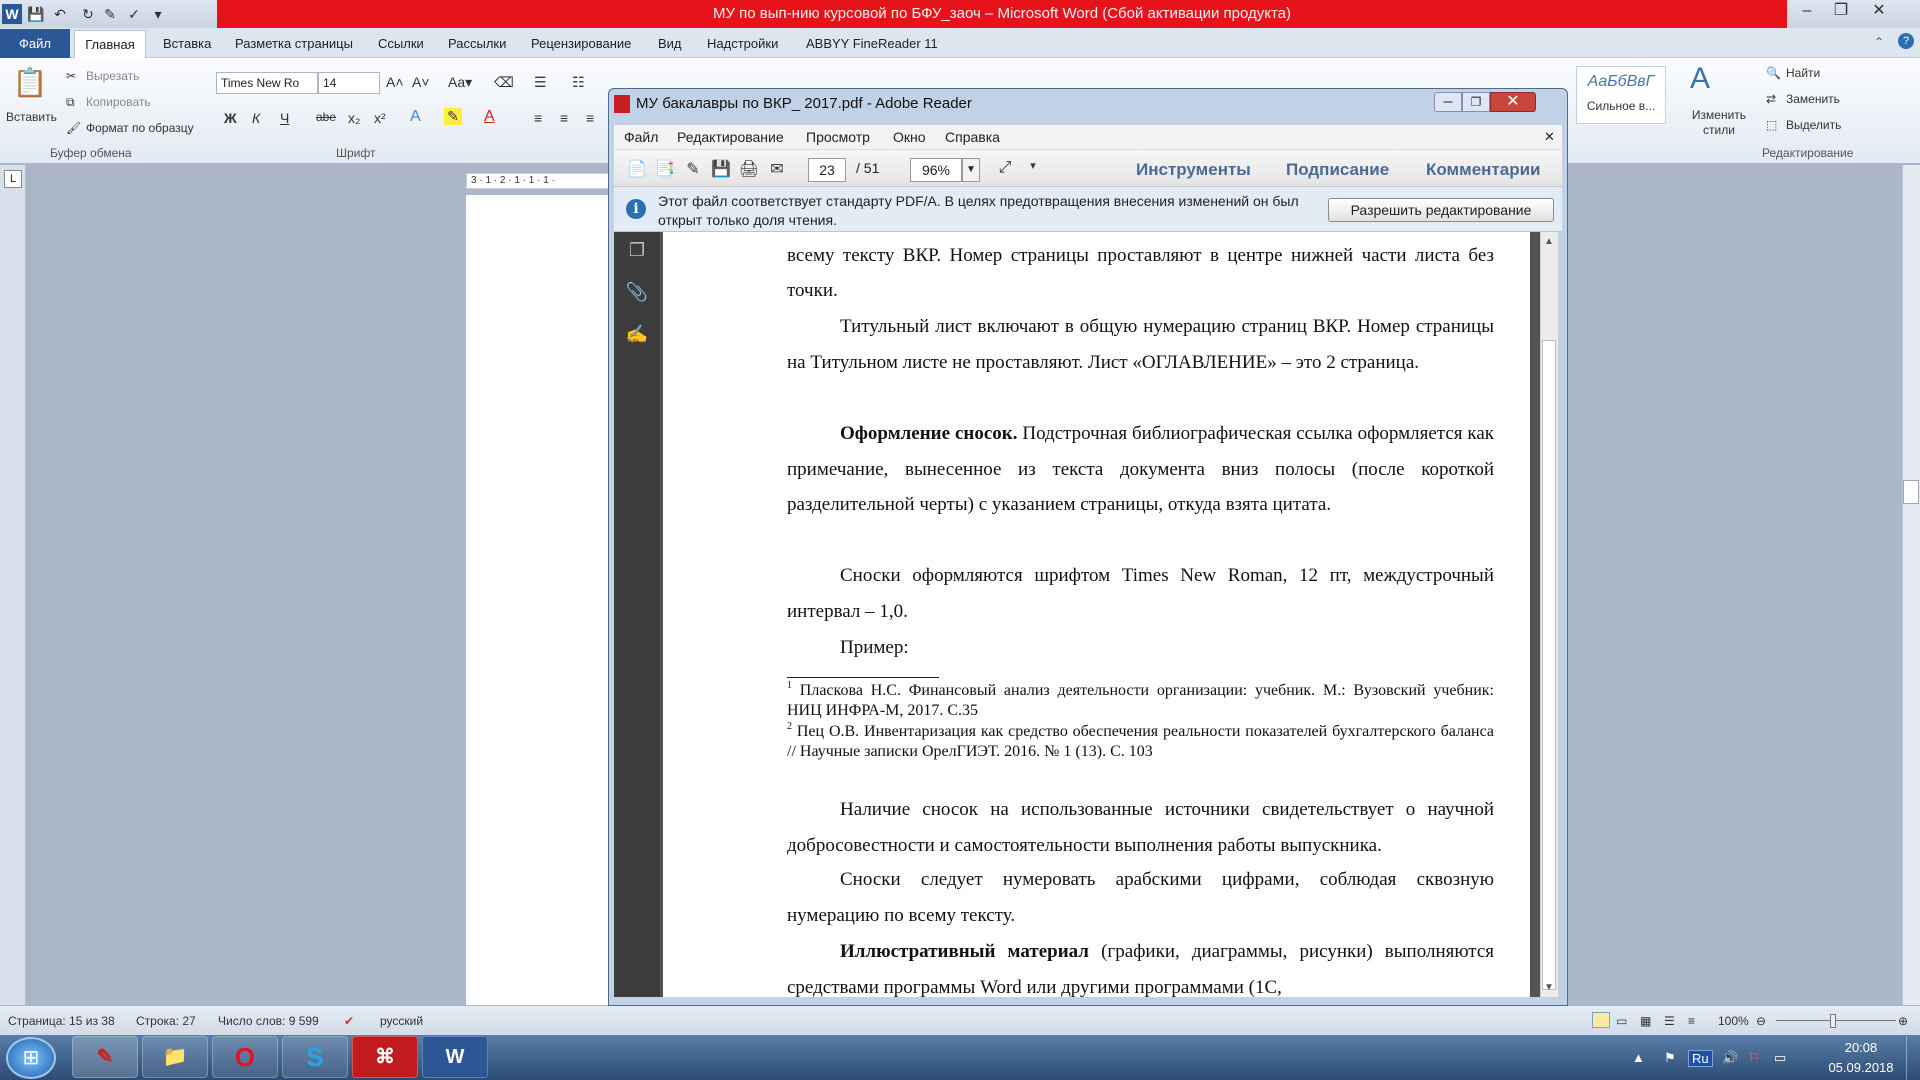  Describe the element at coordinates (1669, 1021) in the screenshot. I see `outline-view-icon: ☰` at that location.